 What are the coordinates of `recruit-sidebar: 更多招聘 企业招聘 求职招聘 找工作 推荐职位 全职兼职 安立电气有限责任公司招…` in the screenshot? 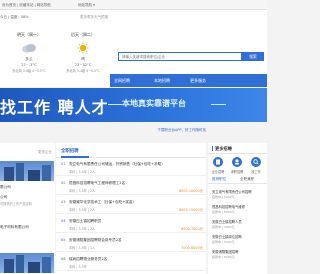 It's located at (237, 208).